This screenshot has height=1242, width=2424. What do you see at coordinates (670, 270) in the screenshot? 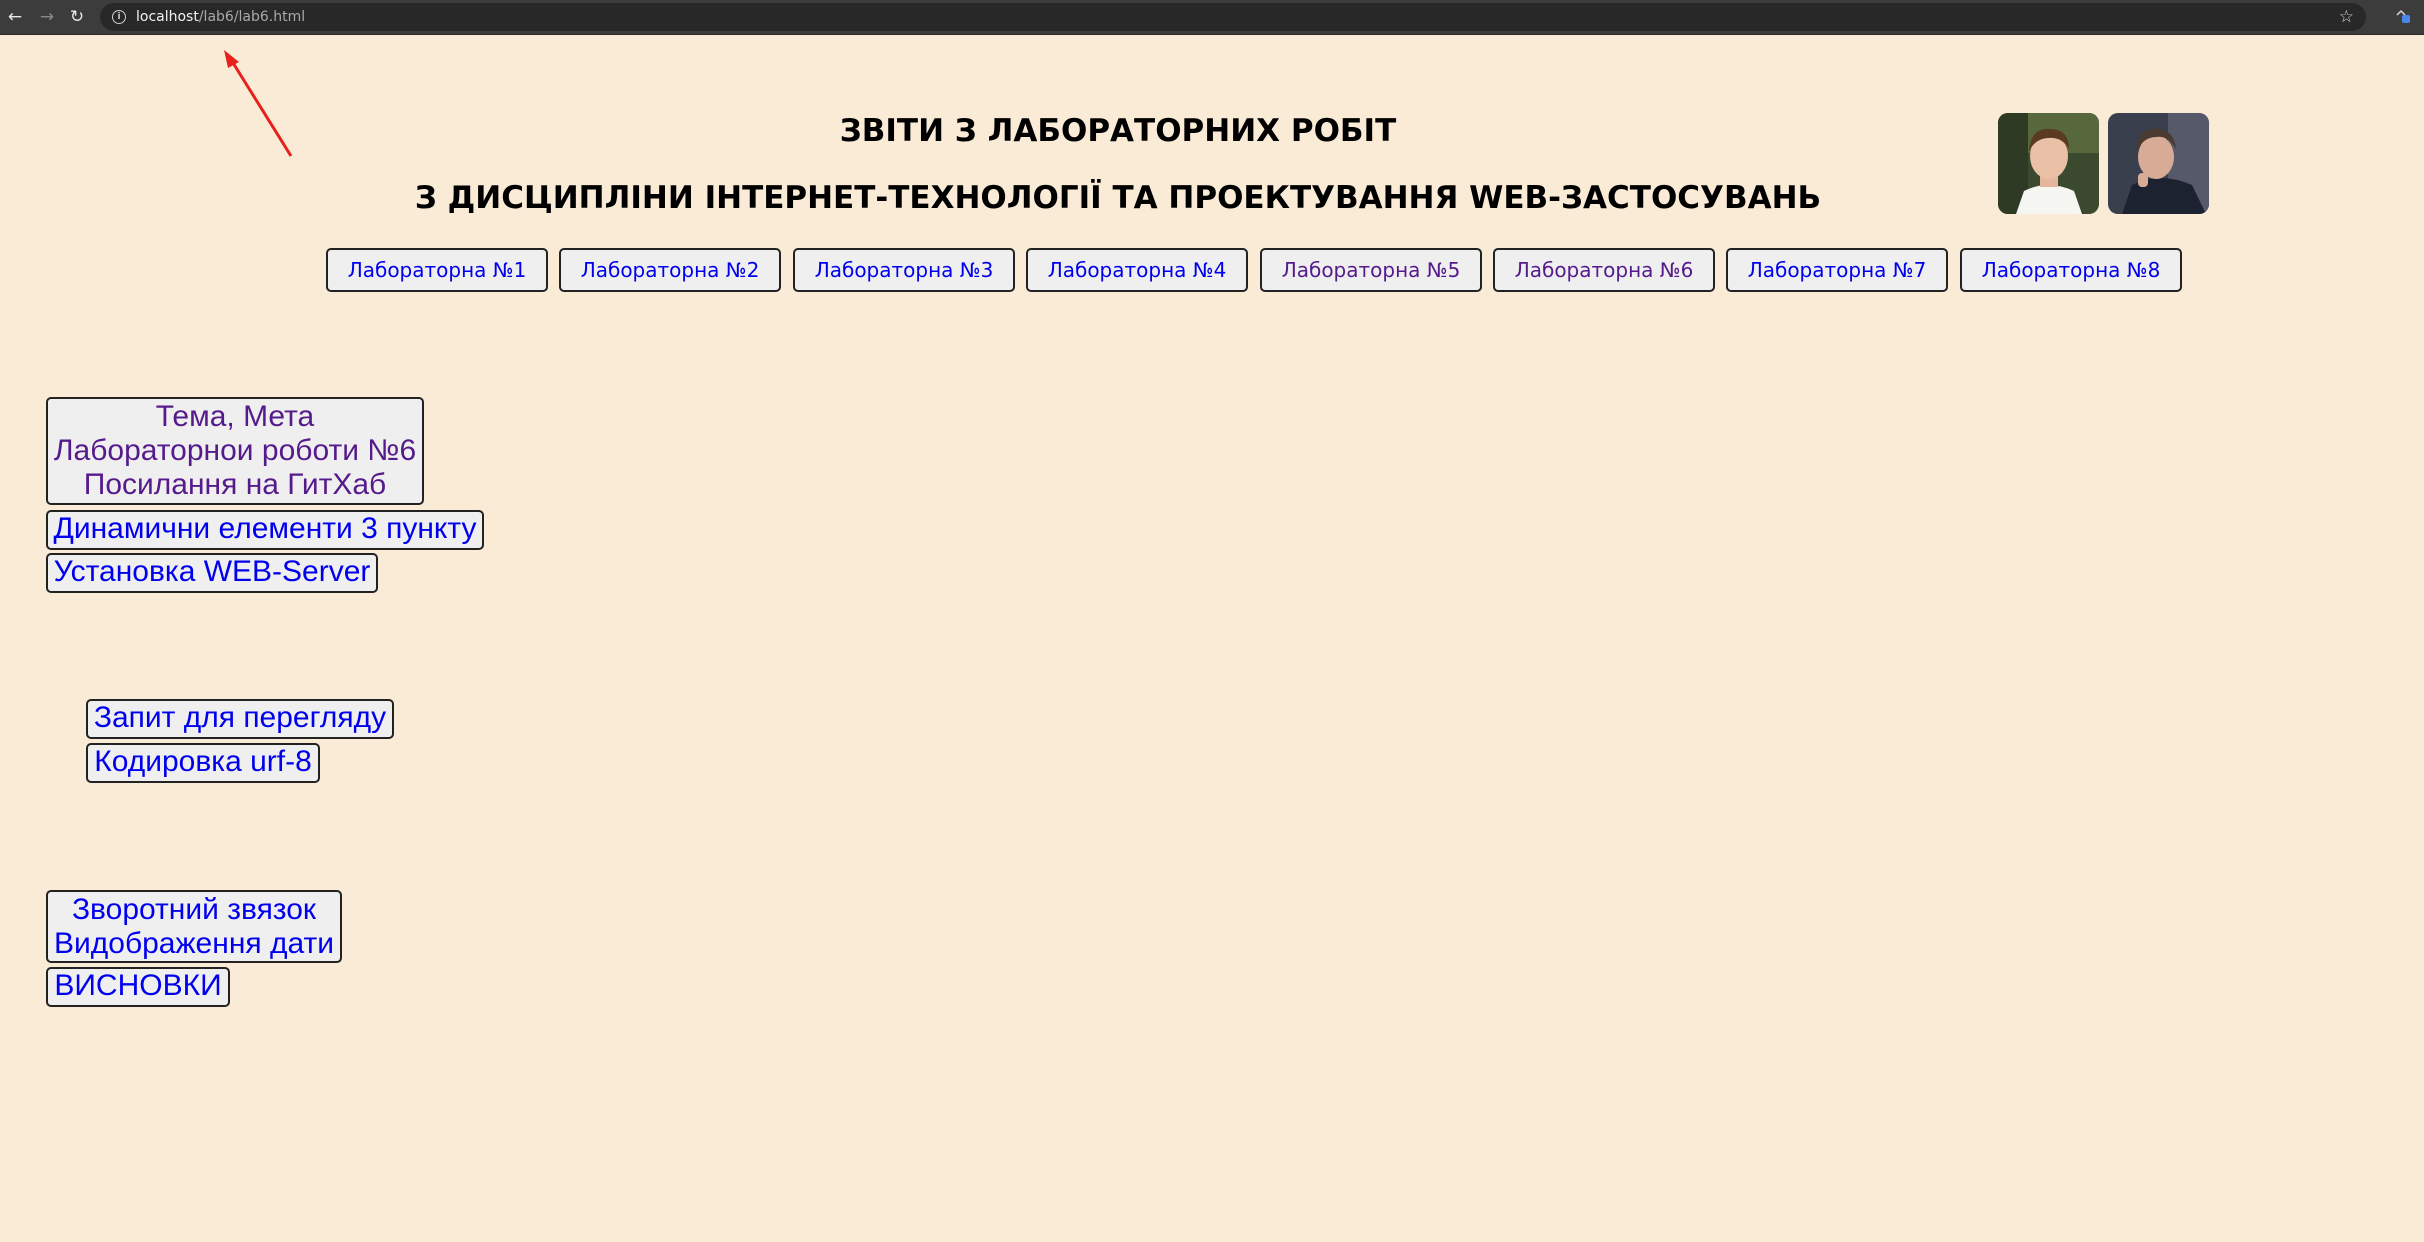
I see `lab-2-button: Лабораторна №2` at bounding box center [670, 270].